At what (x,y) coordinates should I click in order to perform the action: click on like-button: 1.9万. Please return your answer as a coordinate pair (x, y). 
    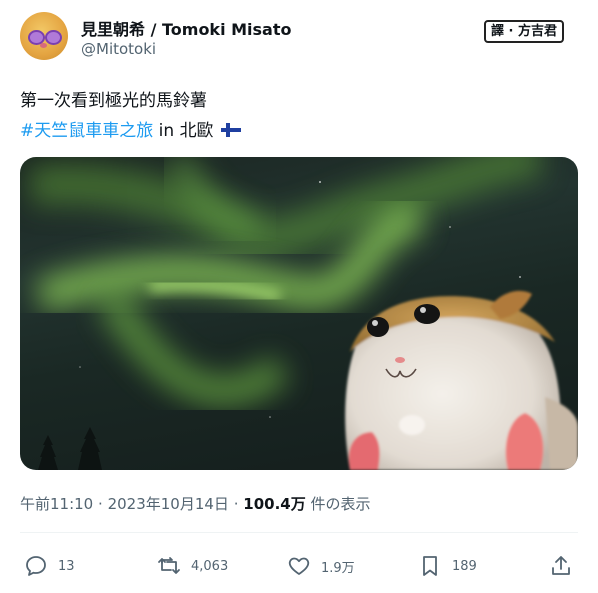
    Looking at the image, I should click on (321, 566).